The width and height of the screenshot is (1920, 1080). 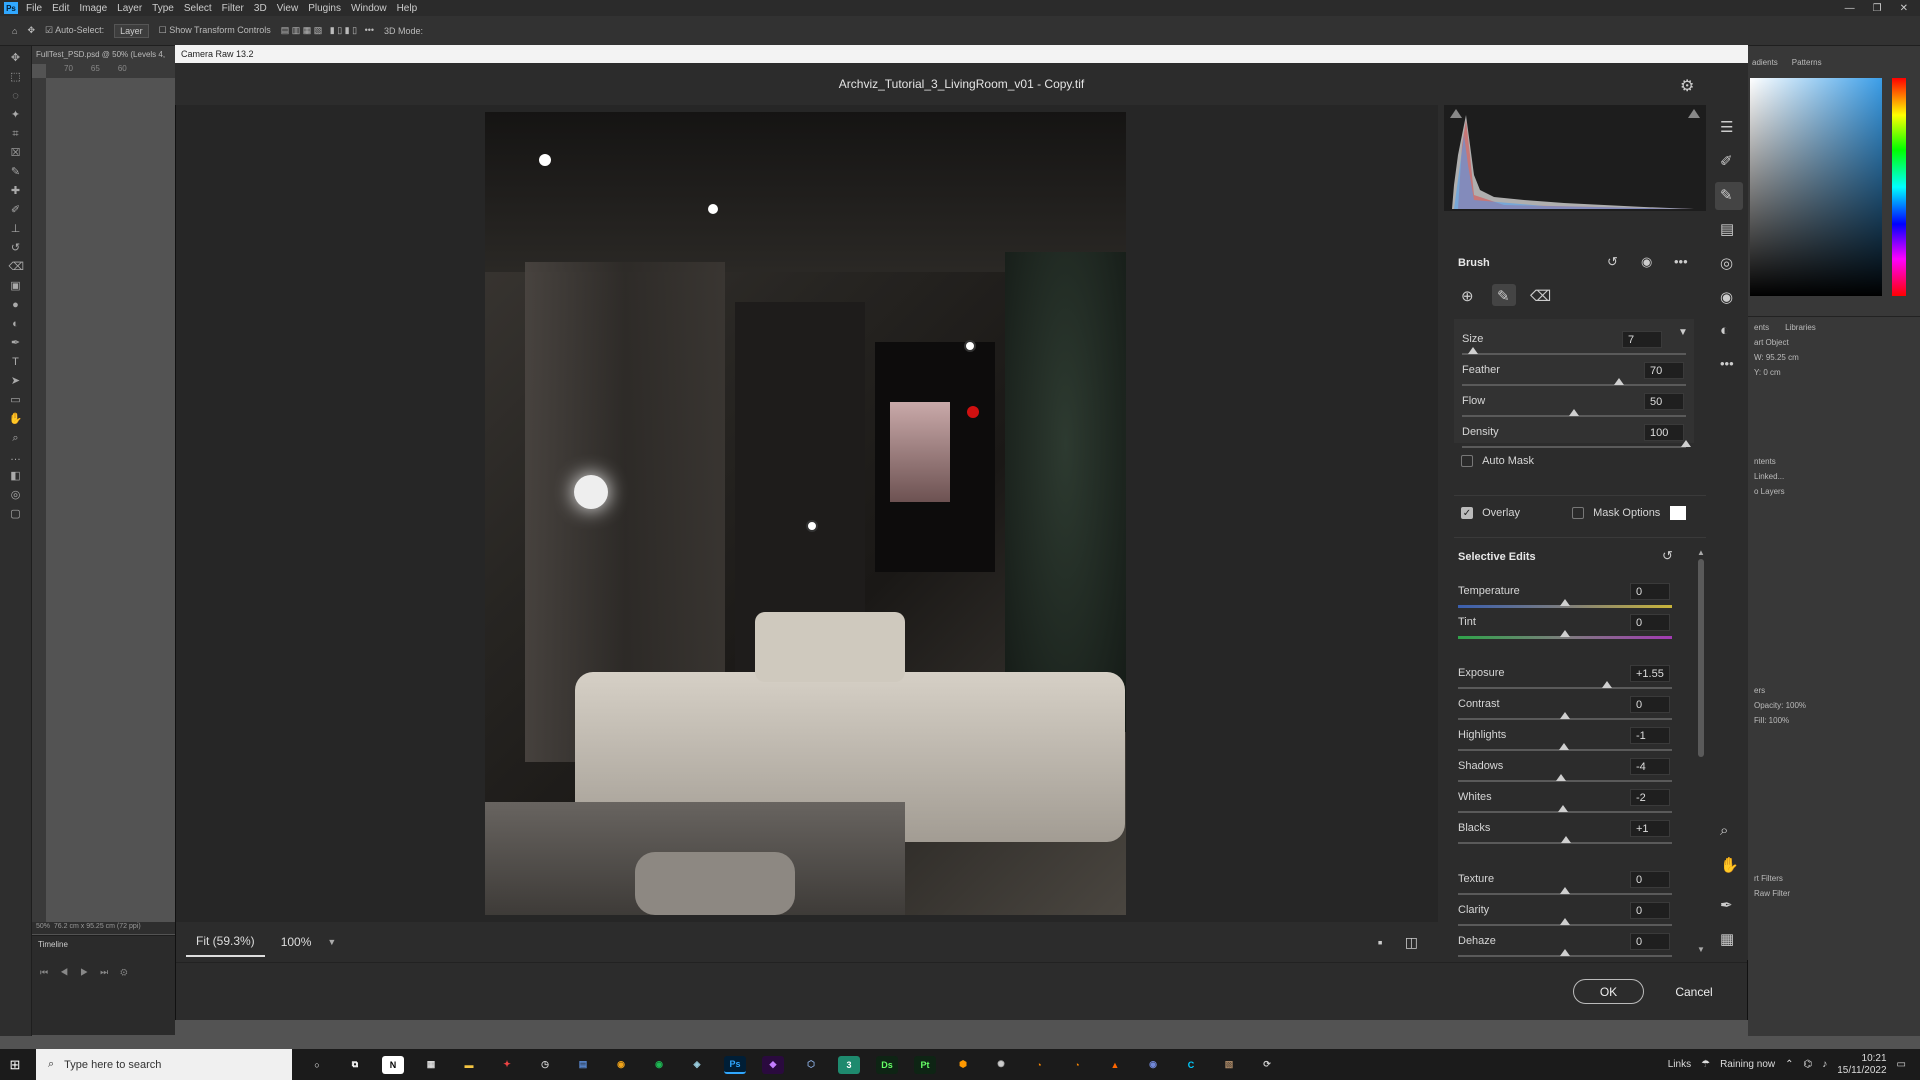 I want to click on mask-options-row: Mask Options, so click(x=1616, y=513).